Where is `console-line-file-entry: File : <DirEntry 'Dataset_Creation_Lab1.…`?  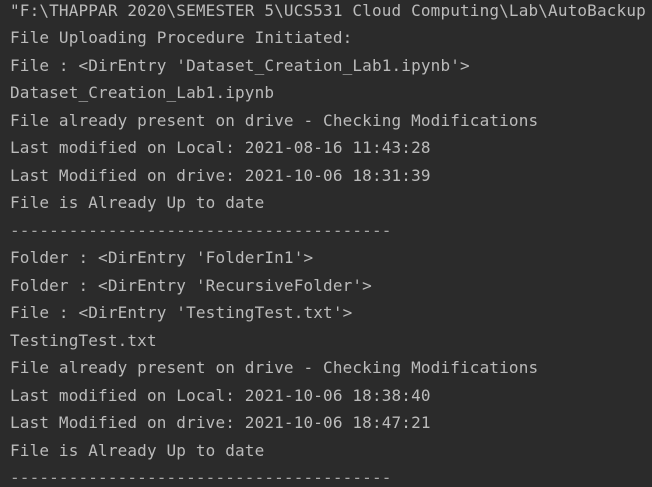
console-line-file-entry: File : <DirEntry 'Dataset_Creation_Lab1.… is located at coordinates (240, 65).